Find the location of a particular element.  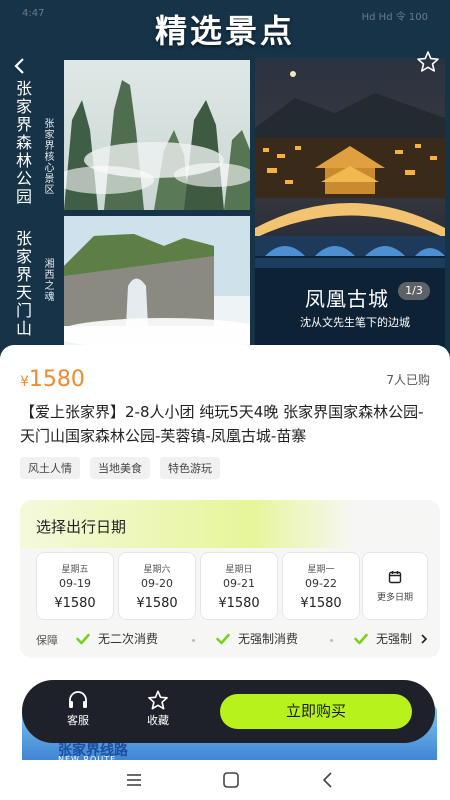

home-button is located at coordinates (231, 780).